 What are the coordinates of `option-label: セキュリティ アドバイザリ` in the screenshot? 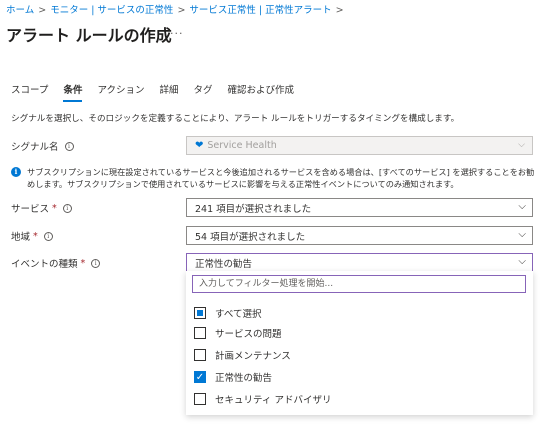 It's located at (273, 400).